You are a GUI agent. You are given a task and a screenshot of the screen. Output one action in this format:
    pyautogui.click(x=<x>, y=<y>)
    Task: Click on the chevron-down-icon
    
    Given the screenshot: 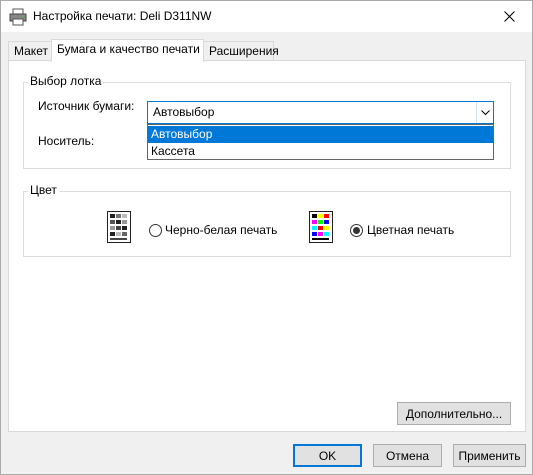 What is the action you would take?
    pyautogui.click(x=485, y=112)
    